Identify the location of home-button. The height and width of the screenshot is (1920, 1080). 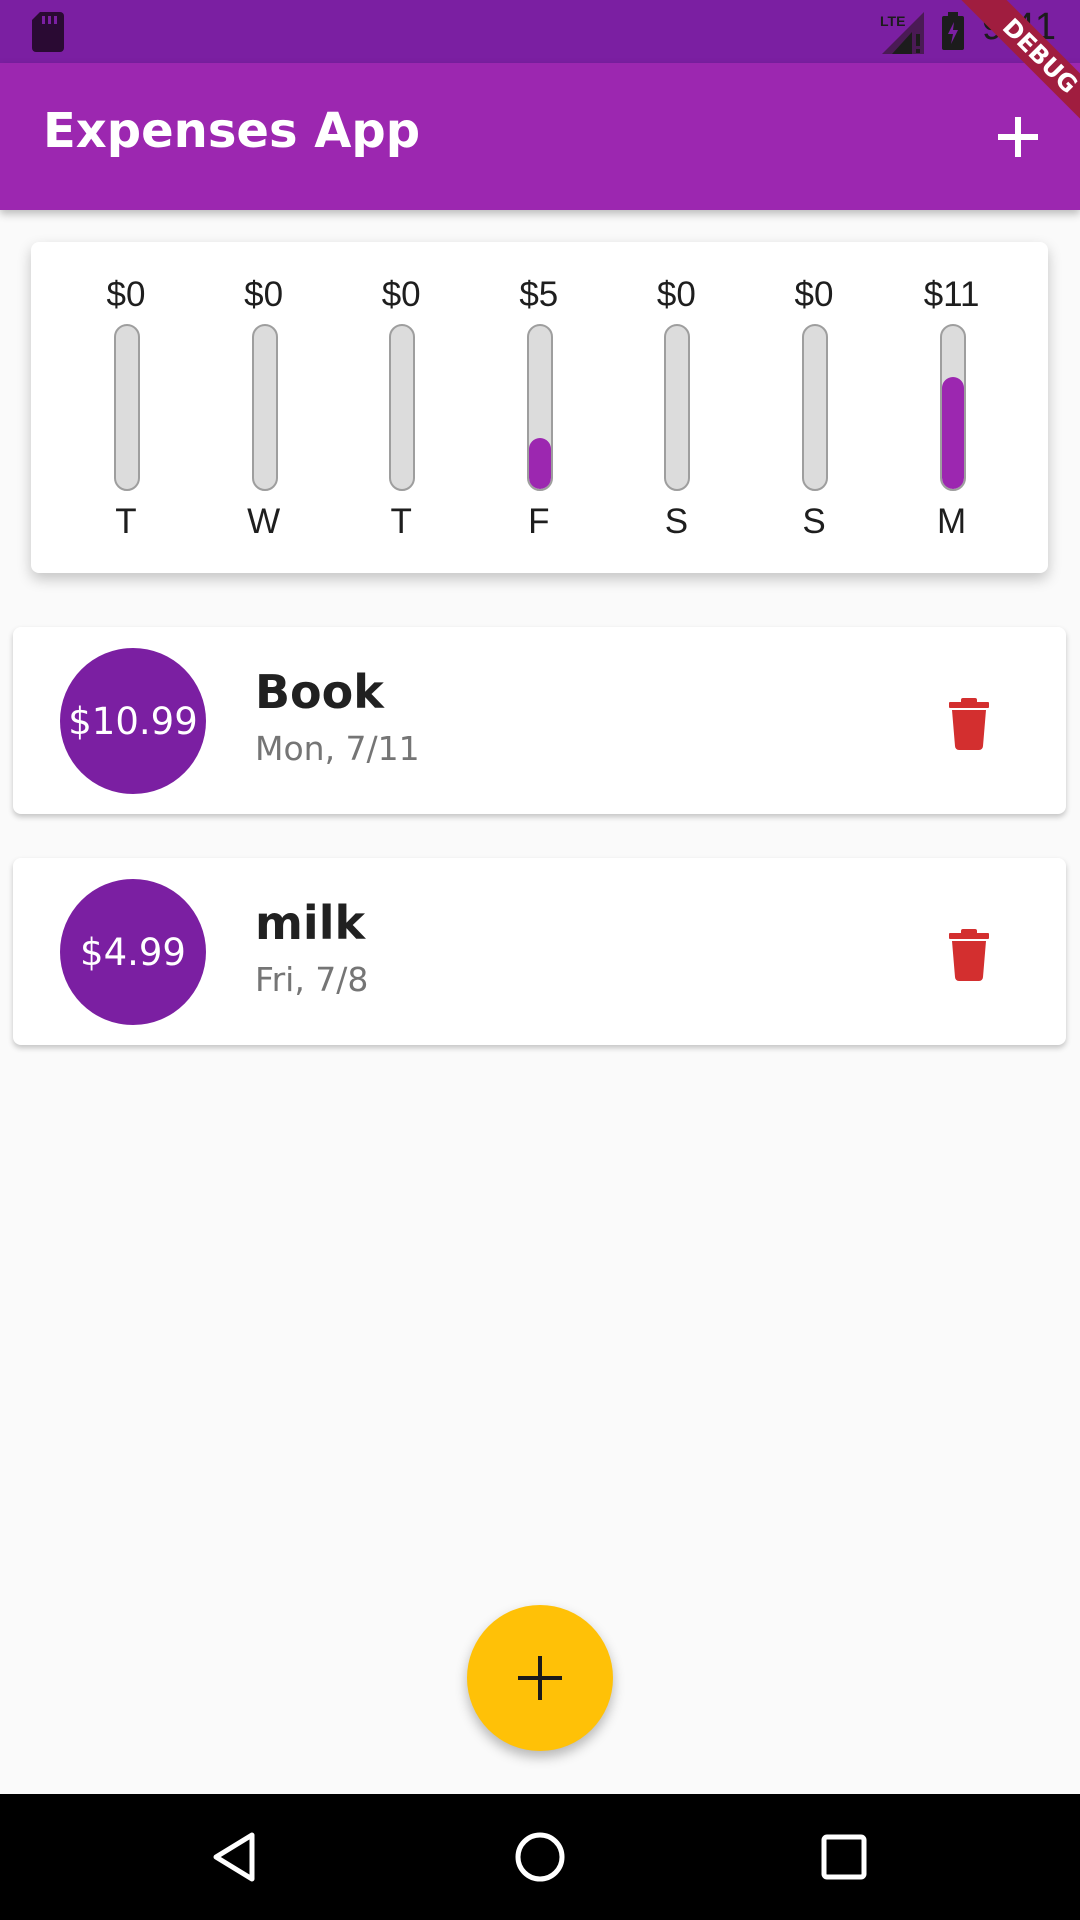
(540, 1857).